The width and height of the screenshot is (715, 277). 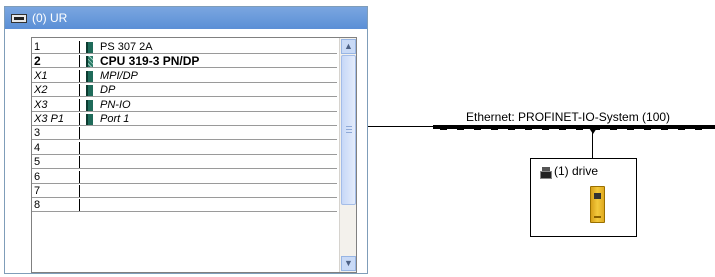 What do you see at coordinates (108, 90) in the screenshot?
I see `module-name: DP` at bounding box center [108, 90].